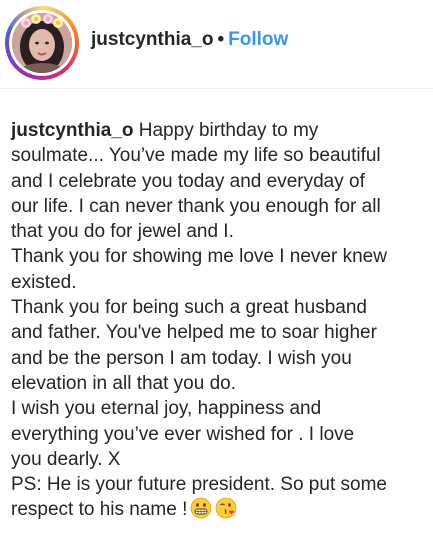 This screenshot has height=560, width=433. I want to click on caption-line: elevation in all that you do., so click(123, 383).